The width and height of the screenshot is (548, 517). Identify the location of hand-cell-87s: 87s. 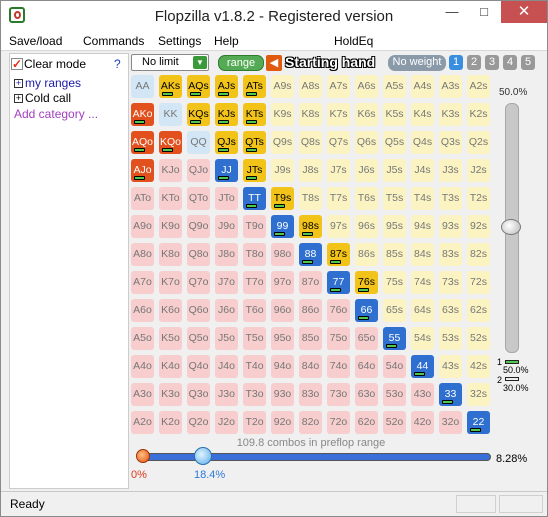
(338, 254).